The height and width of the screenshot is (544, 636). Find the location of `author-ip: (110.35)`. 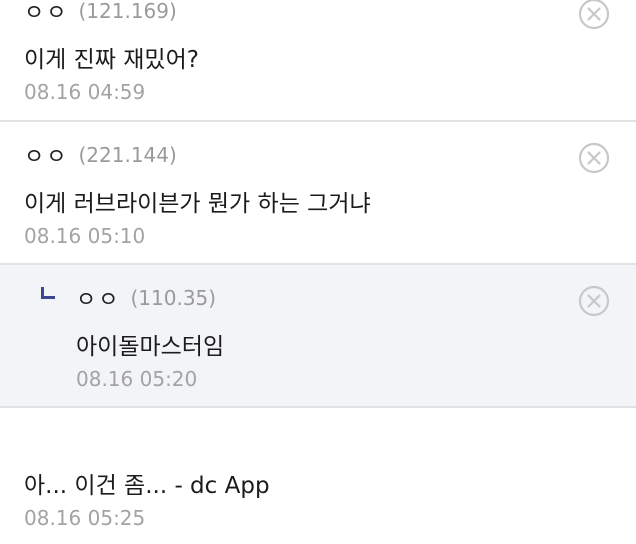

author-ip: (110.35) is located at coordinates (173, 298).